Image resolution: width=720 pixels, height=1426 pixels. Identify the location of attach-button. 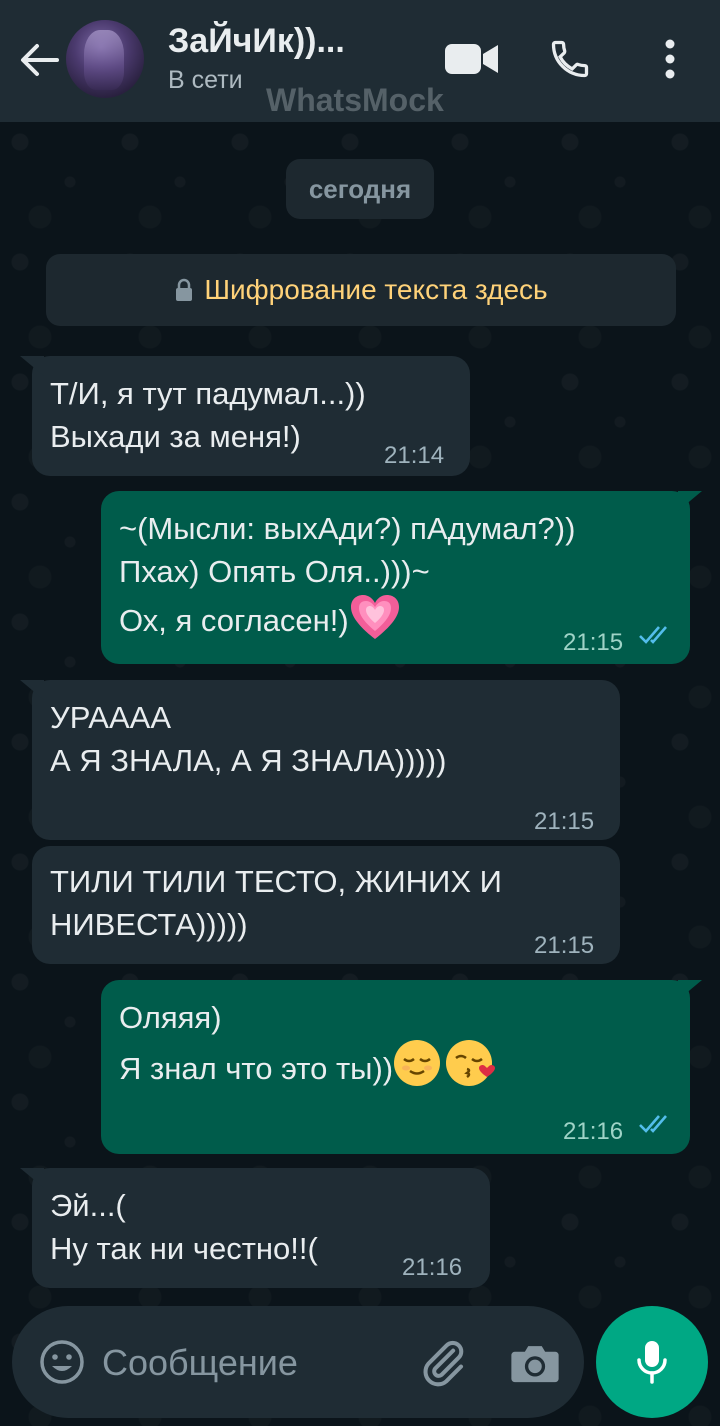
(443, 1363).